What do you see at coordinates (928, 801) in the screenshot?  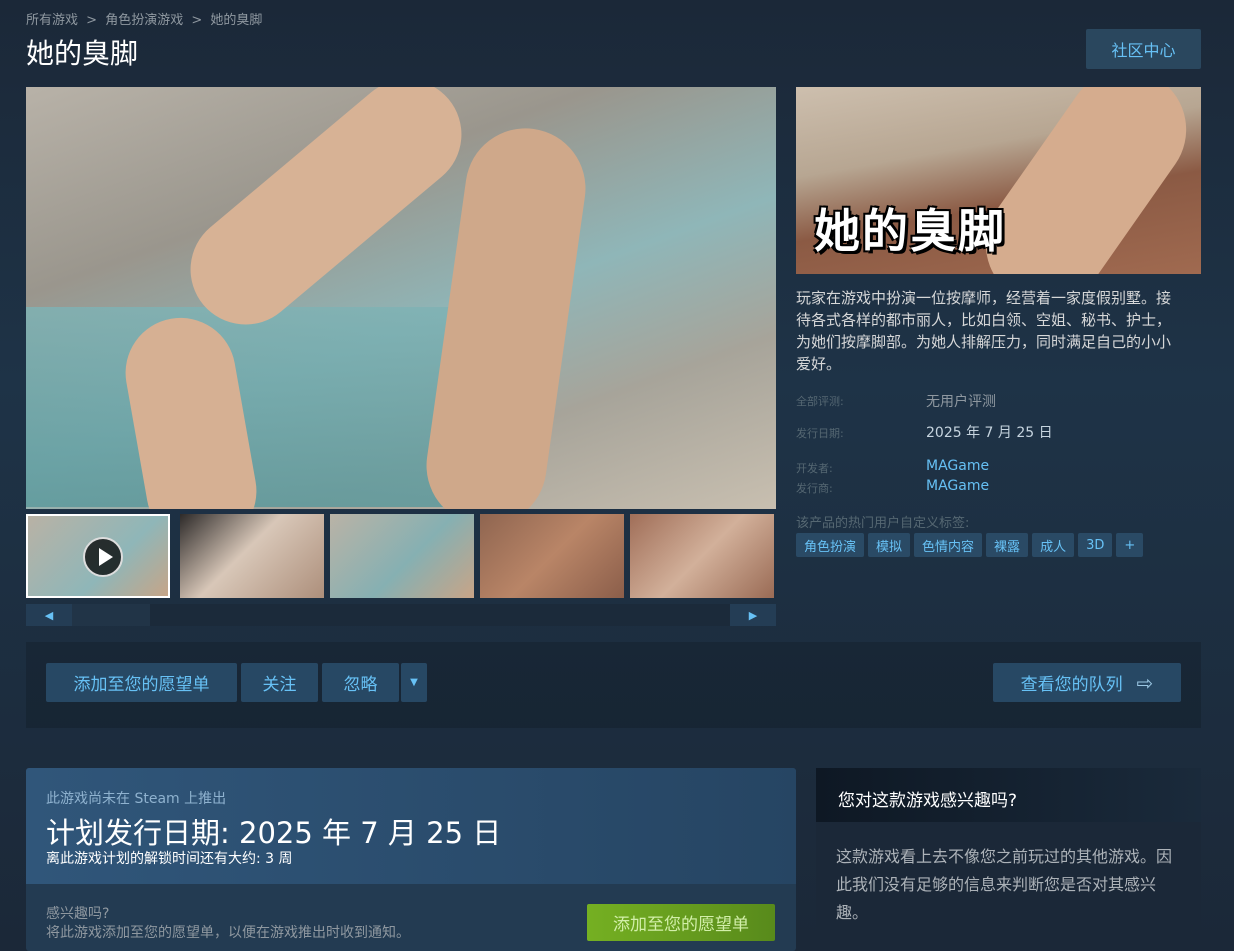 I see `recommendation-title: 您对这款游戏感兴趣吗?` at bounding box center [928, 801].